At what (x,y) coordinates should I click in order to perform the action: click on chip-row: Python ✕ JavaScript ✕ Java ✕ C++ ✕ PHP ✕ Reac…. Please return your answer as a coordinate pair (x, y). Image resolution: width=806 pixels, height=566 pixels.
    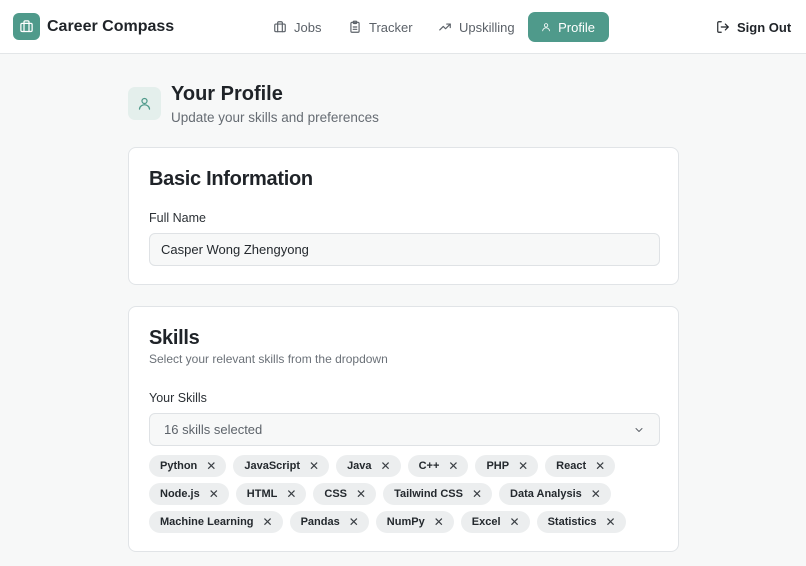
    Looking at the image, I should click on (409, 466).